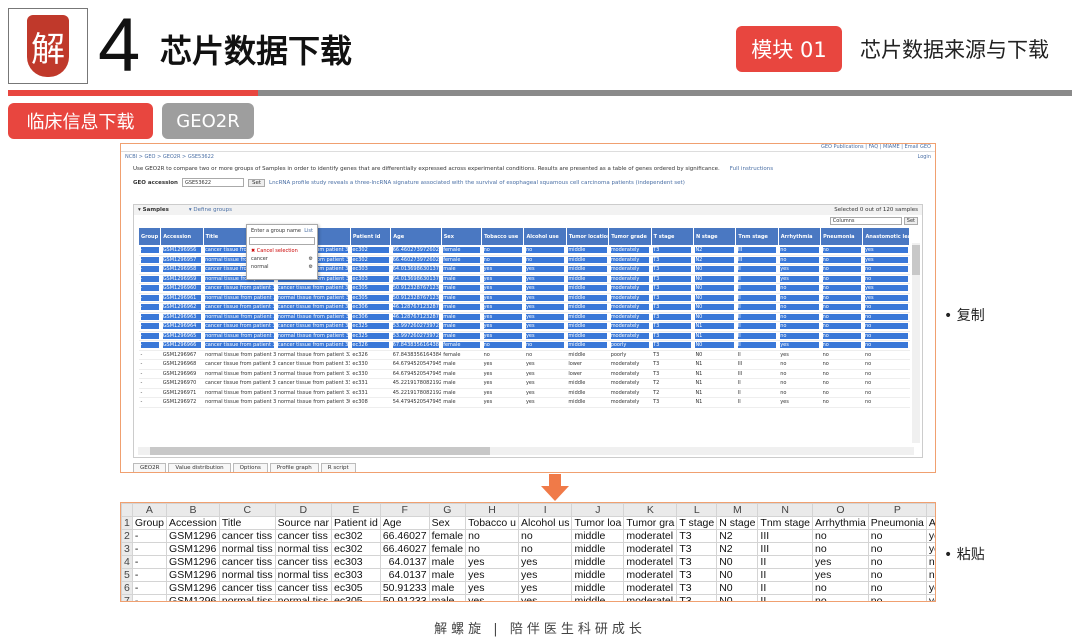 The height and width of the screenshot is (643, 1080). What do you see at coordinates (925, 157) in the screenshot?
I see `login-link: Login` at bounding box center [925, 157].